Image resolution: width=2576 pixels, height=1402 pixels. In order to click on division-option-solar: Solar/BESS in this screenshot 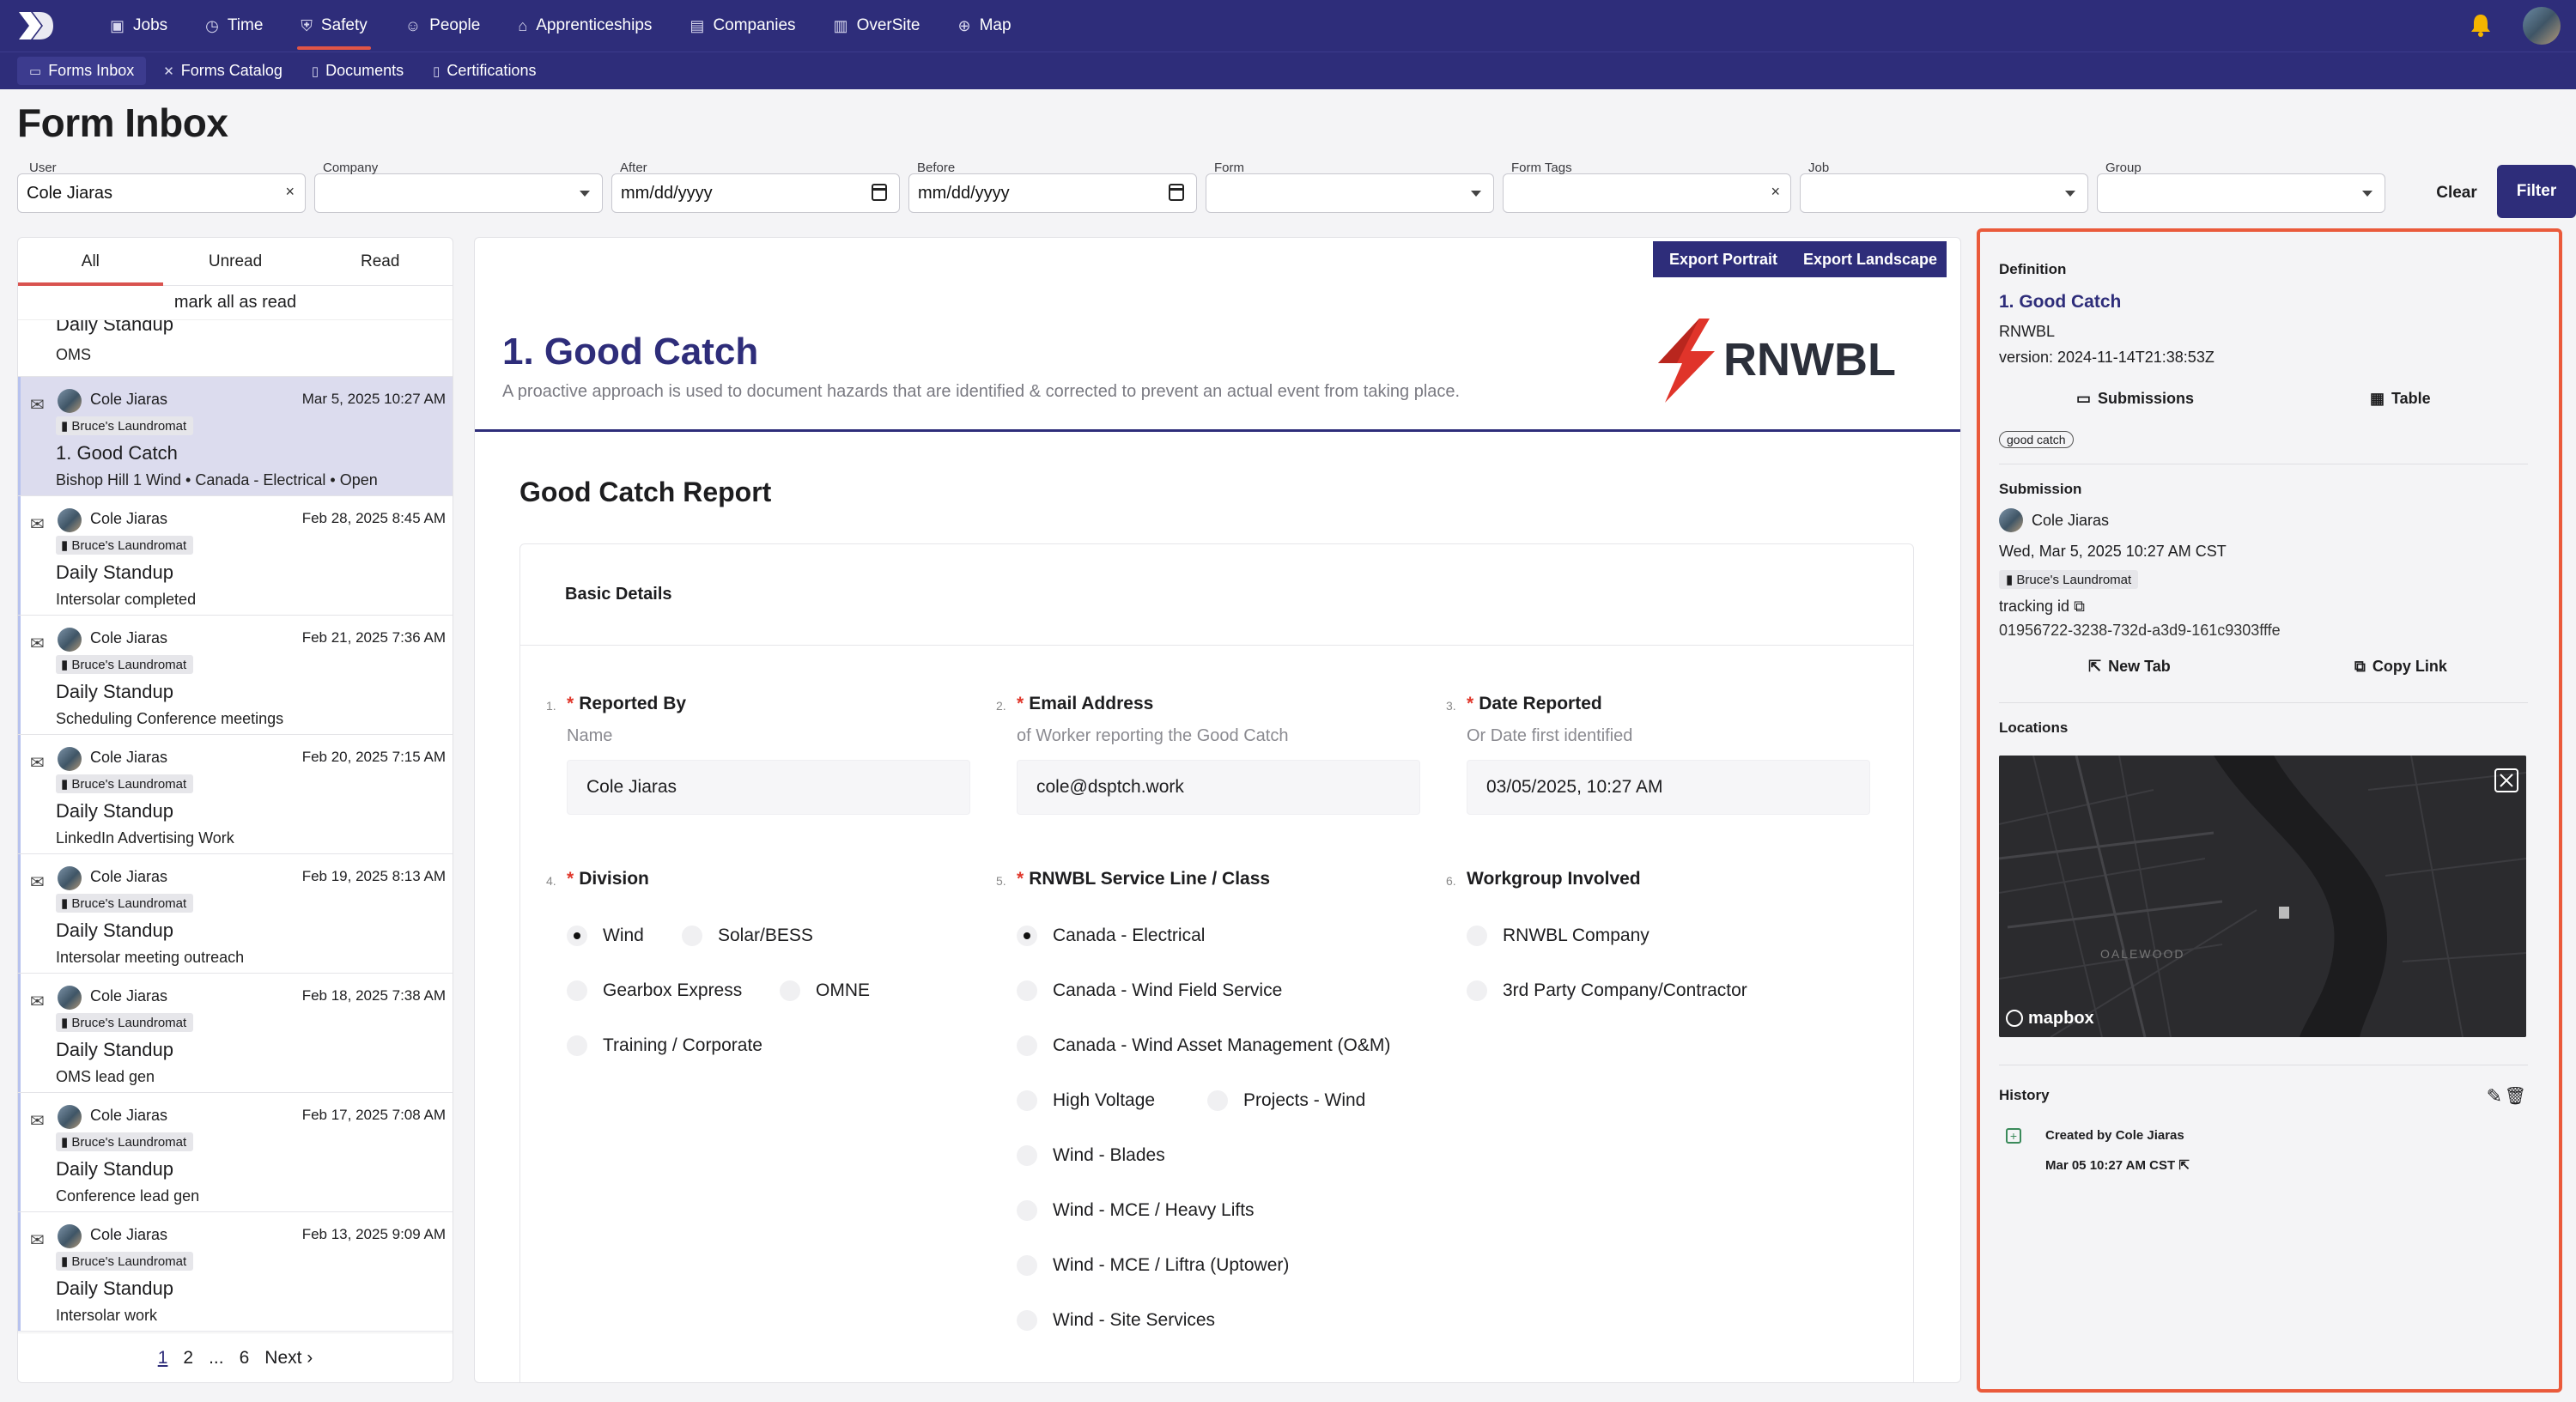, I will do `click(748, 936)`.